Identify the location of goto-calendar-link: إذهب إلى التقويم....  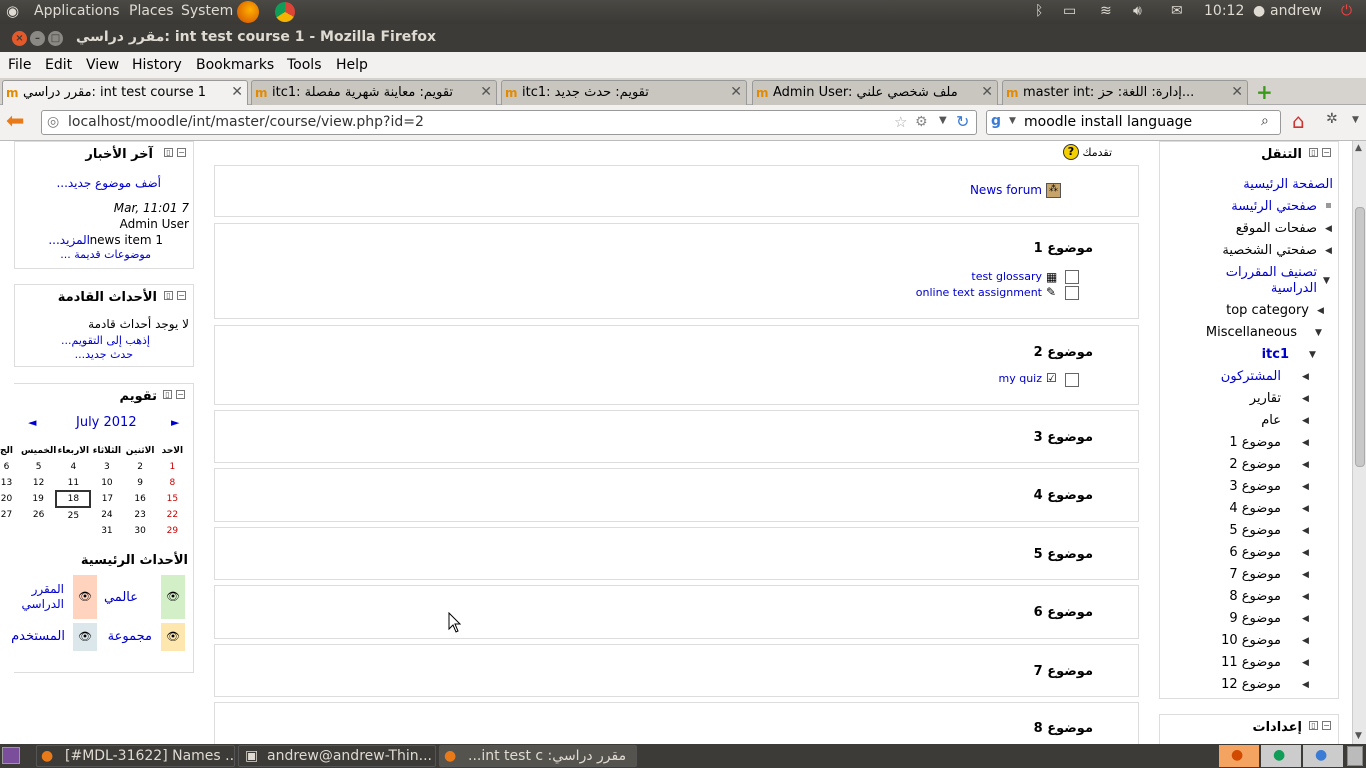
(105, 340).